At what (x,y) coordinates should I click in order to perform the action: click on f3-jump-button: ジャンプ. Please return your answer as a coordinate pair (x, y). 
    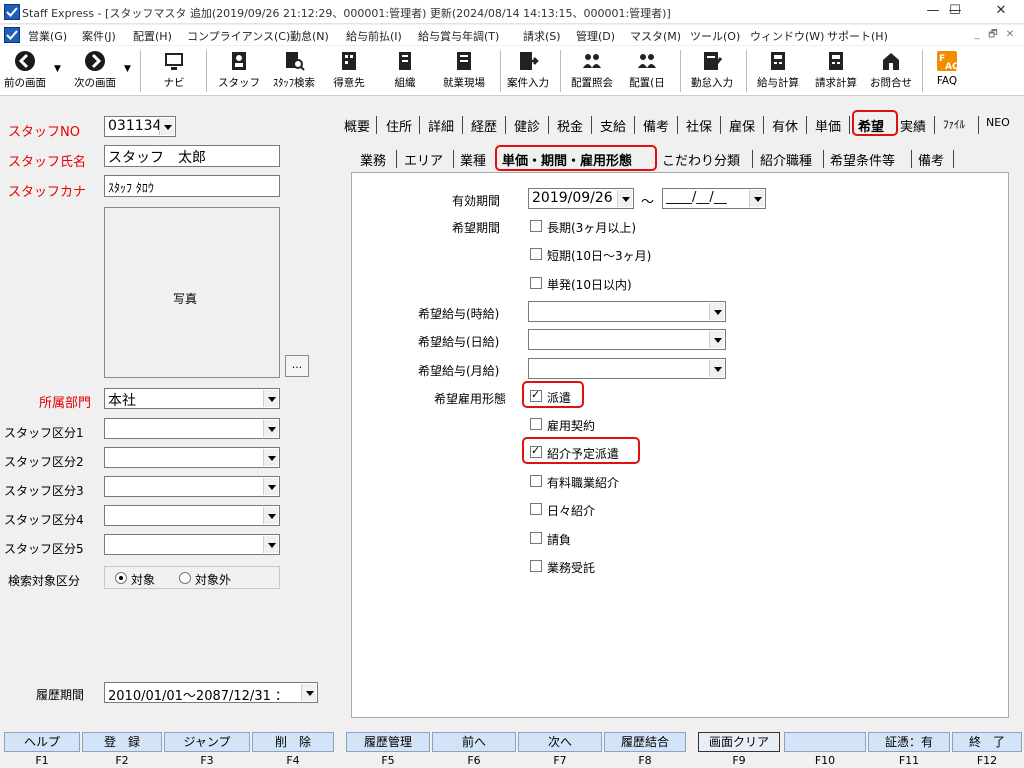
    Looking at the image, I should click on (207, 742).